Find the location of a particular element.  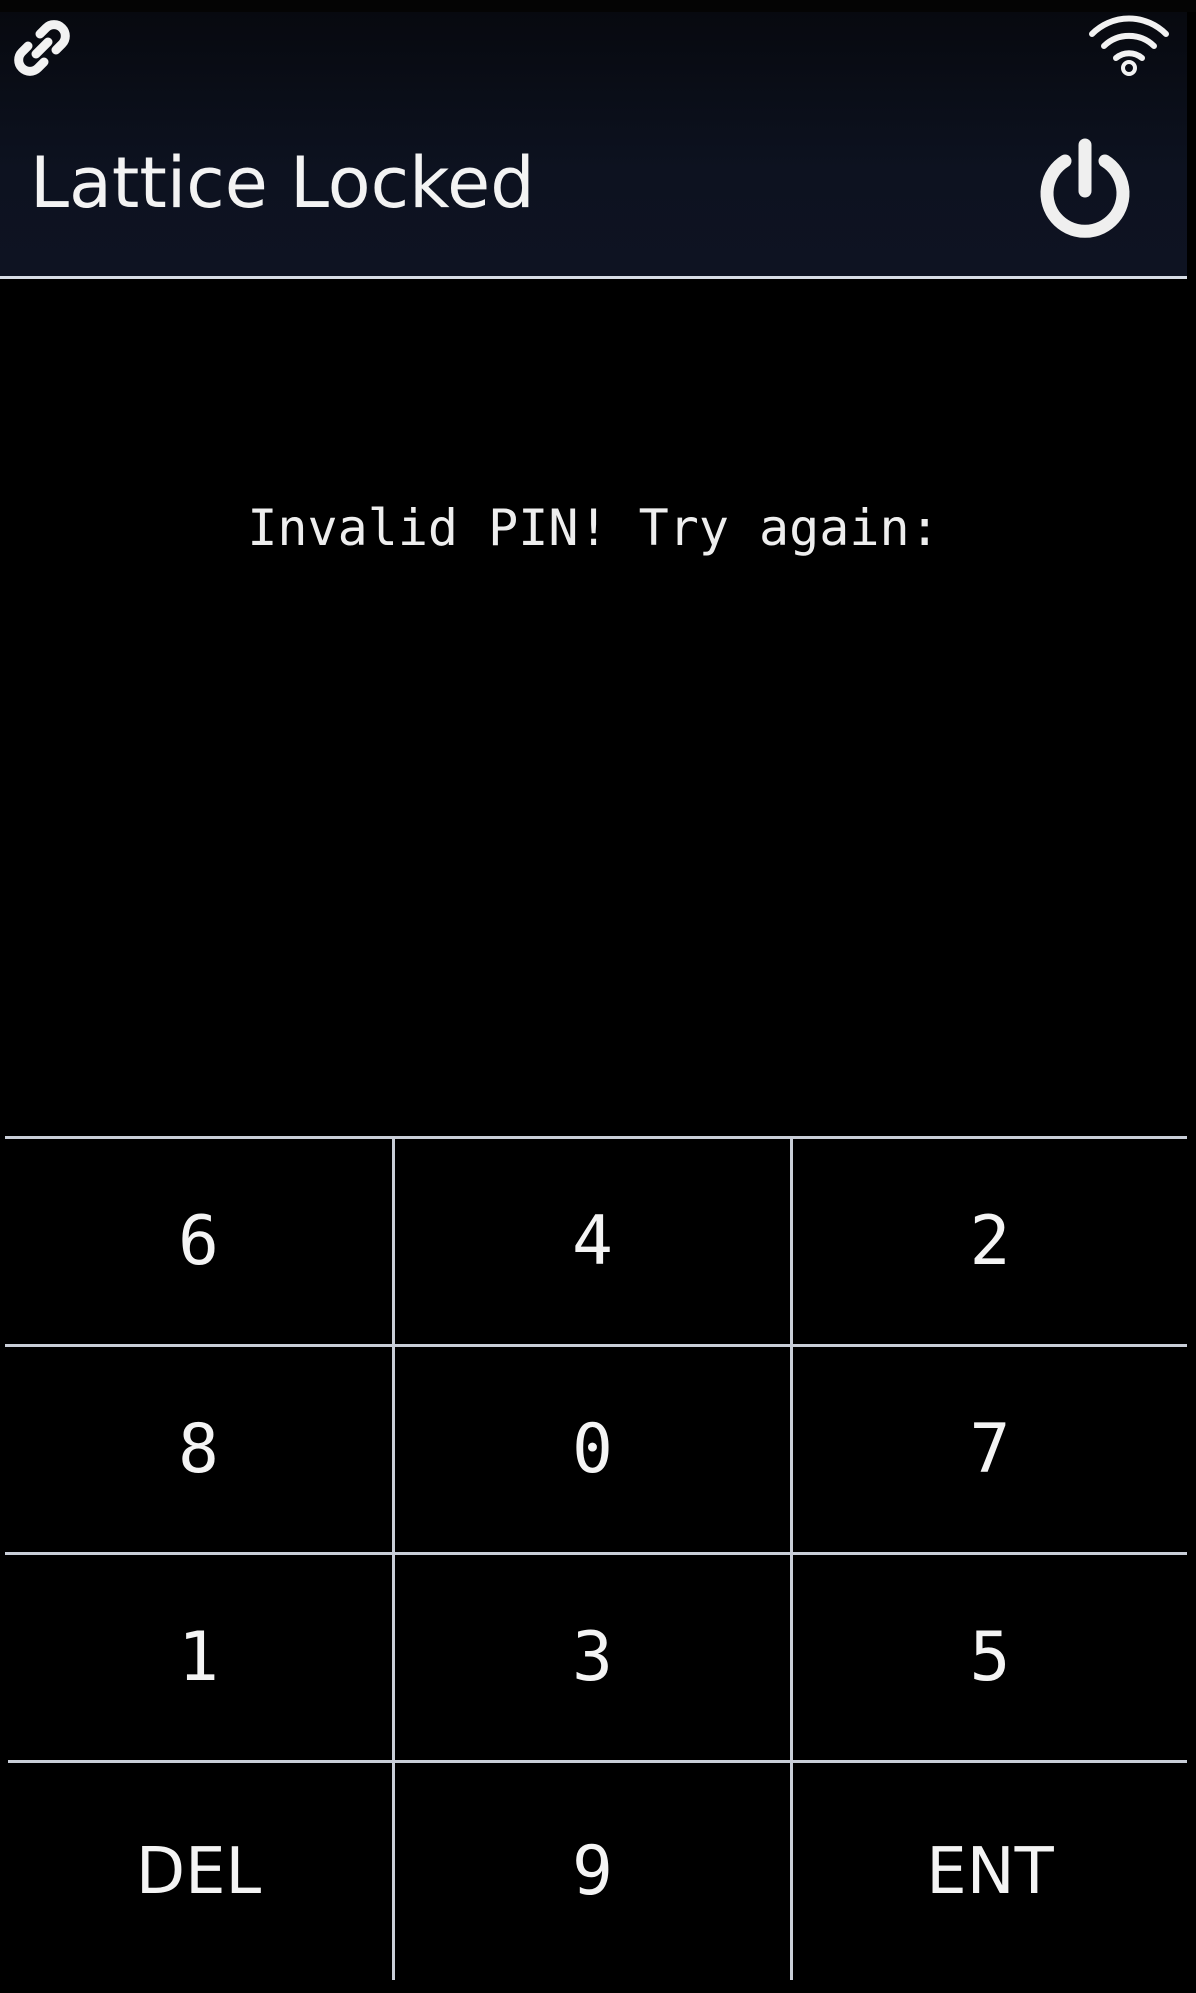

key-label: 7 is located at coordinates (990, 1449).